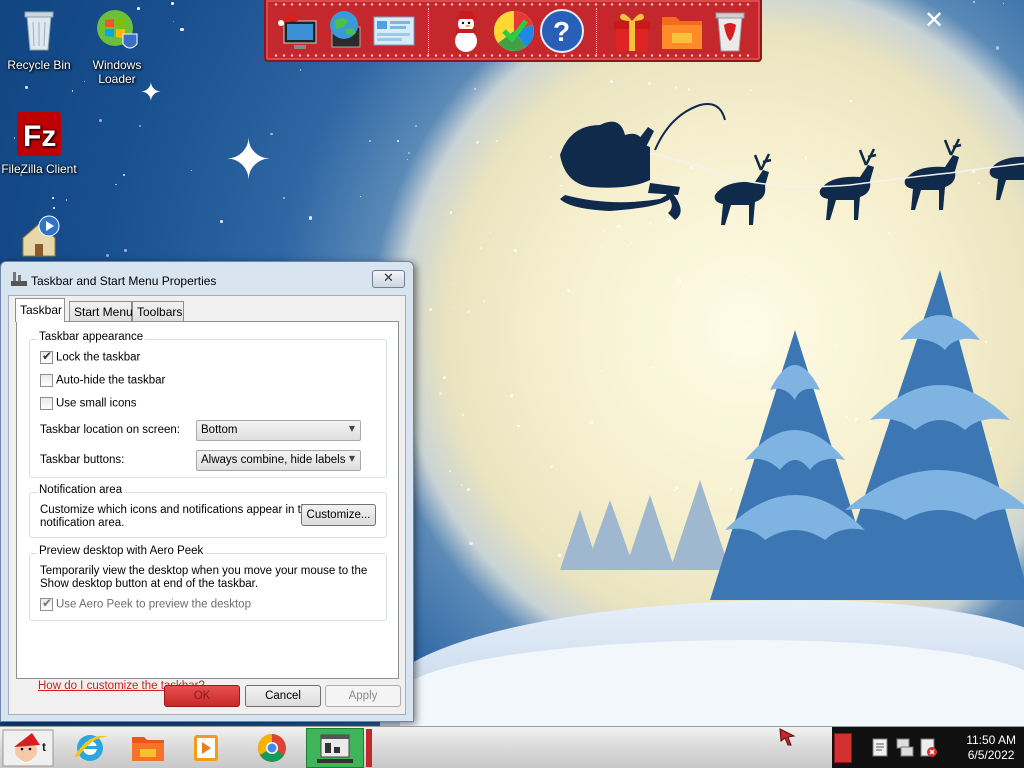  Describe the element at coordinates (905, 748) in the screenshot. I see `tray-network-icon` at that location.